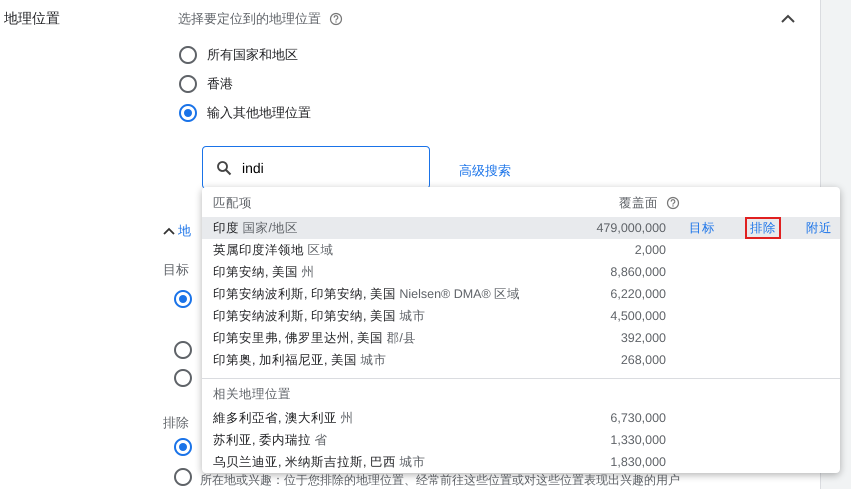 Image resolution: width=851 pixels, height=489 pixels. Describe the element at coordinates (643, 338) in the screenshot. I see `reach-value: 392,000` at that location.